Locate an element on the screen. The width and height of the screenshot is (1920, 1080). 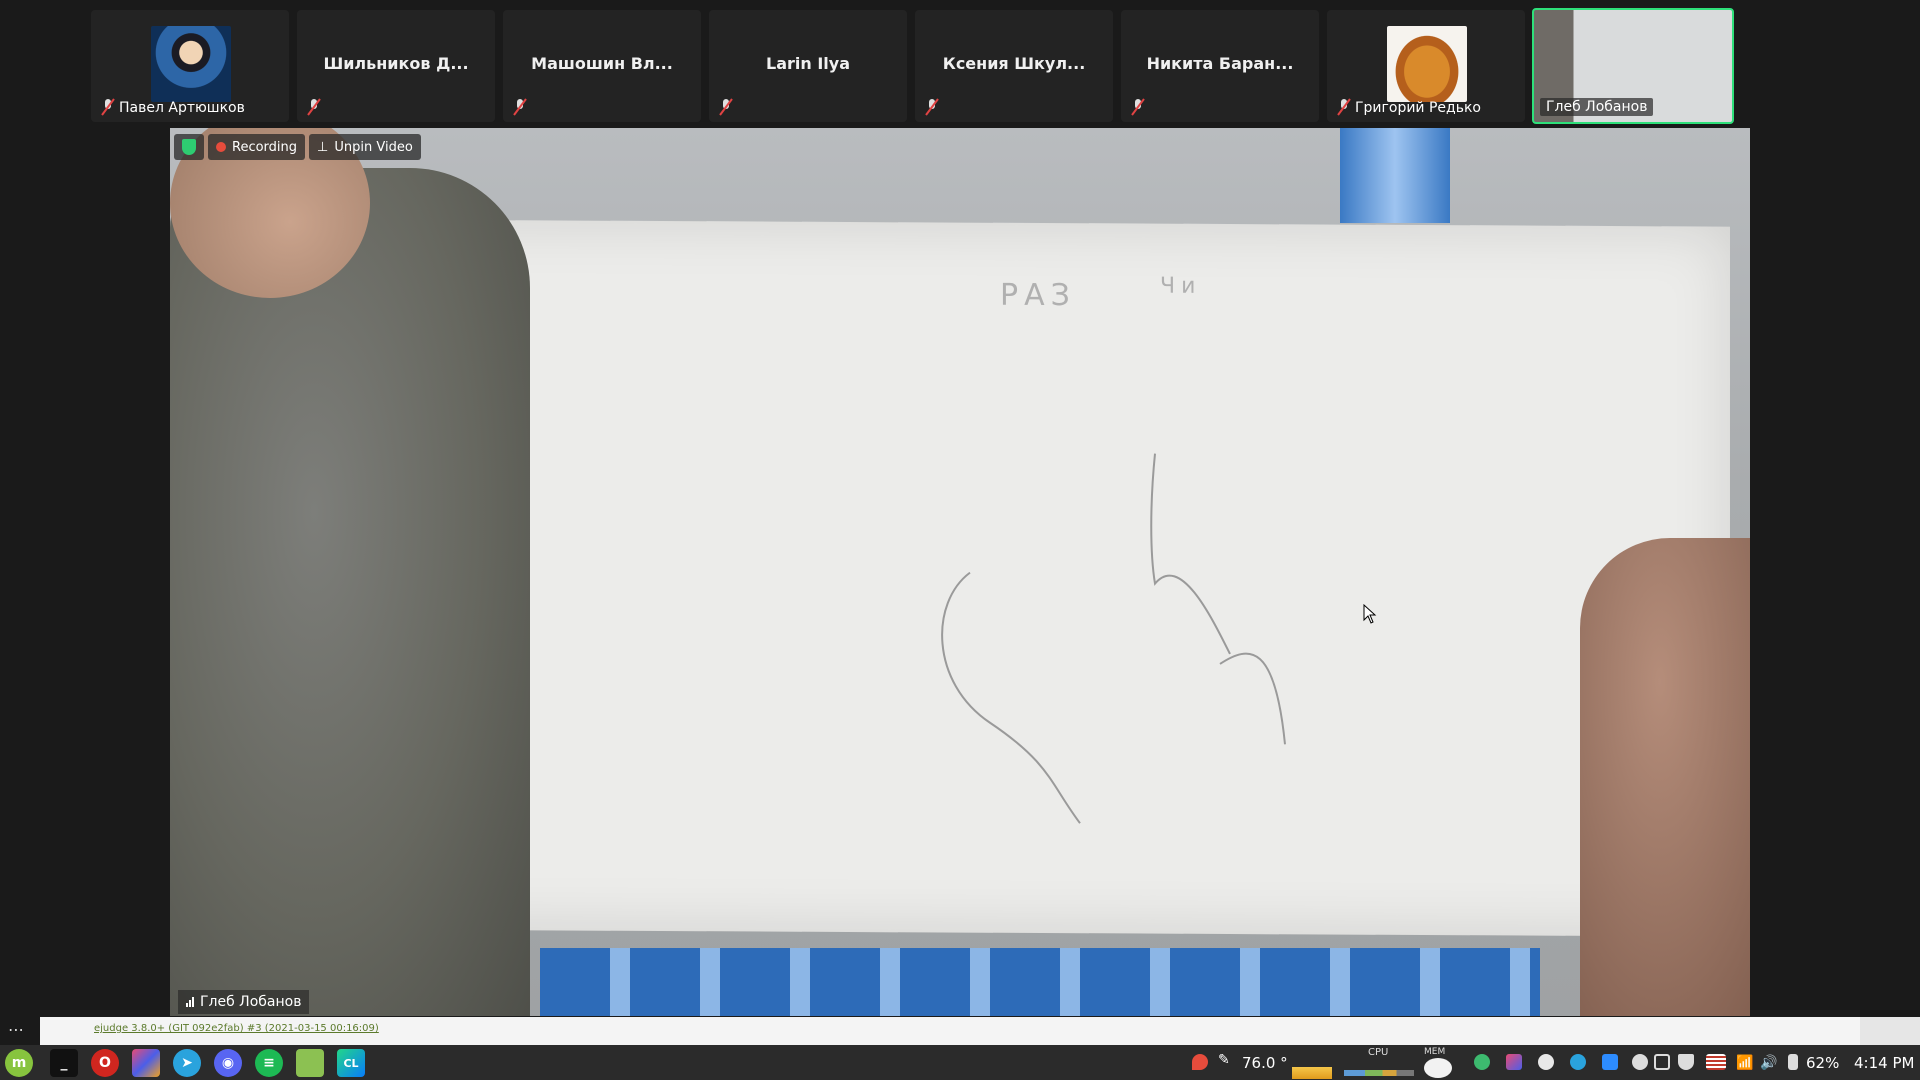
participant-name: Глеб Лобанов is located at coordinates (1597, 107).